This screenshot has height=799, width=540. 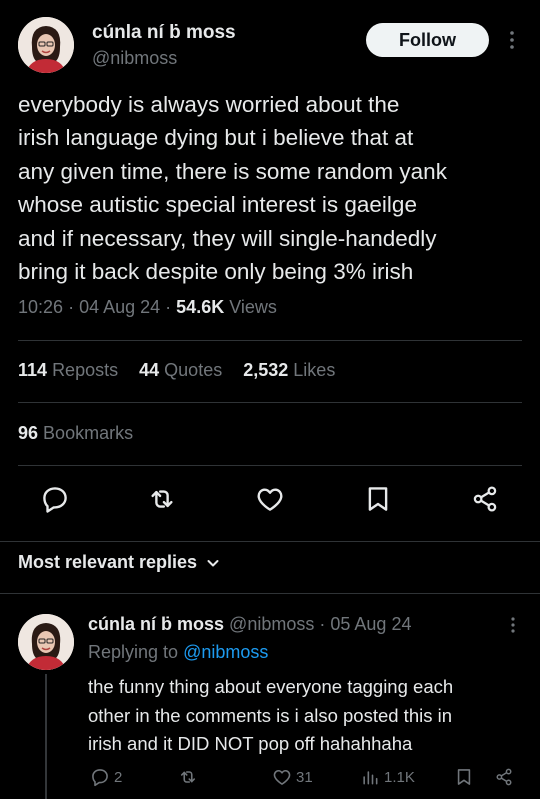 I want to click on likes-count: 2,532, so click(x=266, y=370).